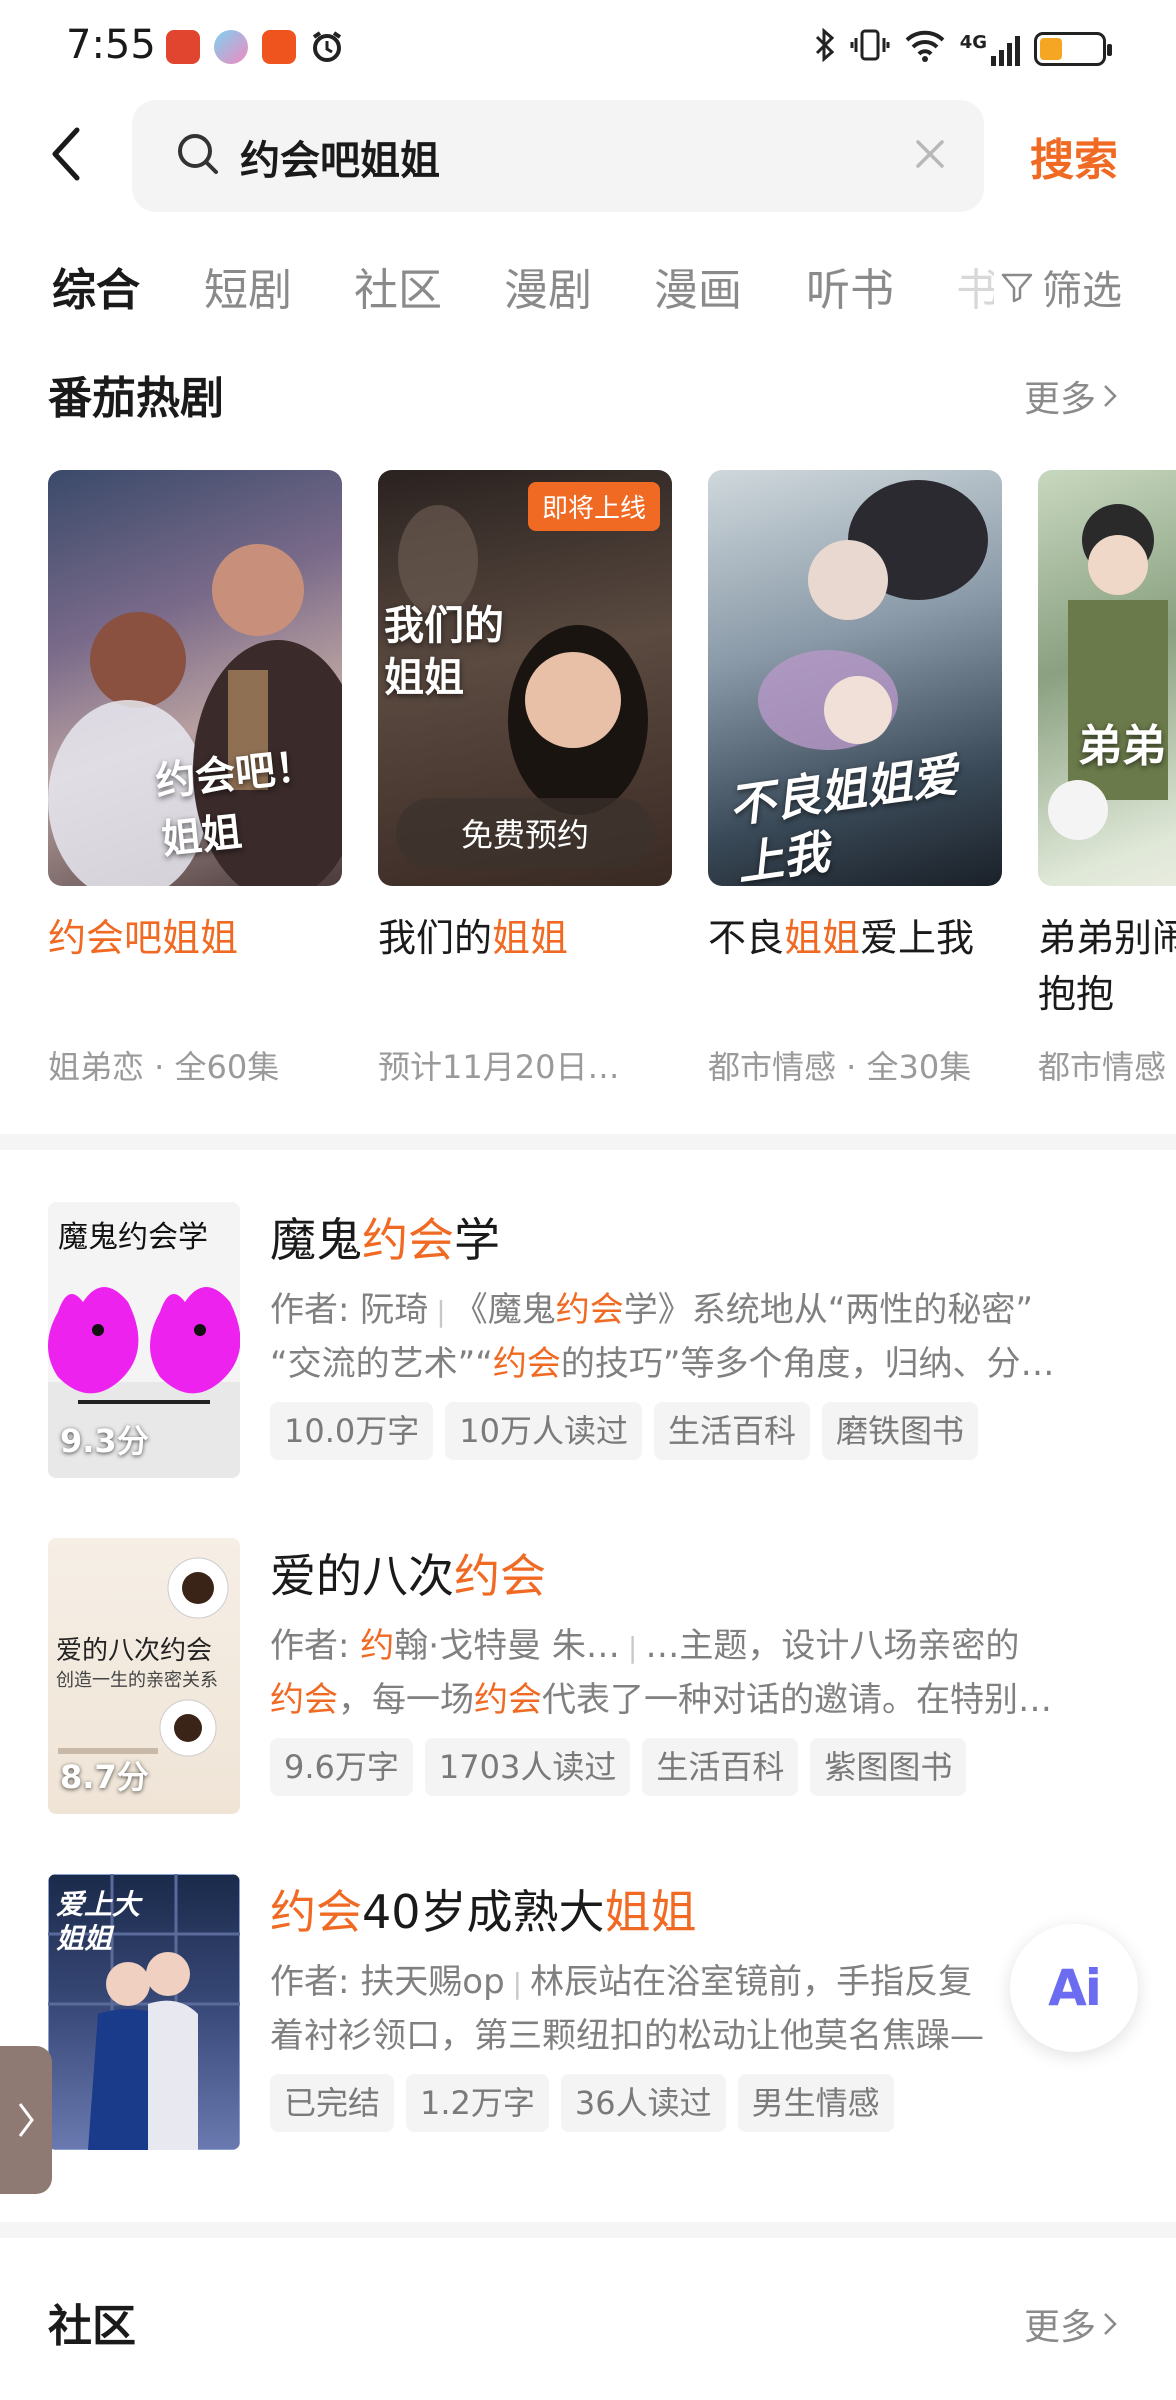 Image resolution: width=1176 pixels, height=2400 pixels. What do you see at coordinates (1107, 678) in the screenshot?
I see `drama-poster: 弟弟` at bounding box center [1107, 678].